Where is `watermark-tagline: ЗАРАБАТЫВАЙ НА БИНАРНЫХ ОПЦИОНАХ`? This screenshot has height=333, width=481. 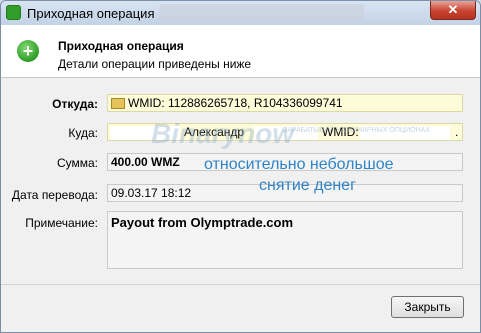
watermark-tagline: ЗАРАБАТЫВАЙ НА БИНАРНЫХ ОПЦИОНАХ is located at coordinates (356, 130).